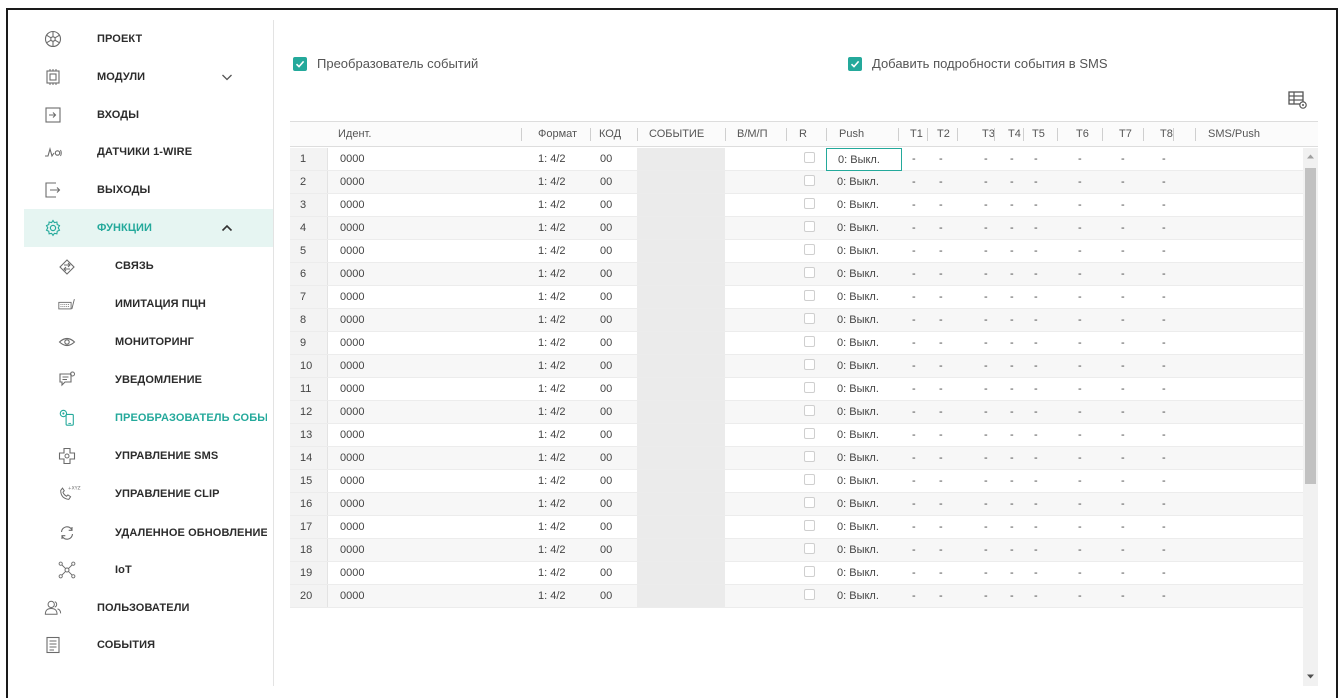 The height and width of the screenshot is (698, 1344). What do you see at coordinates (148, 342) in the screenshot?
I see `sidebar-item-8: МОНИТОРИНГ` at bounding box center [148, 342].